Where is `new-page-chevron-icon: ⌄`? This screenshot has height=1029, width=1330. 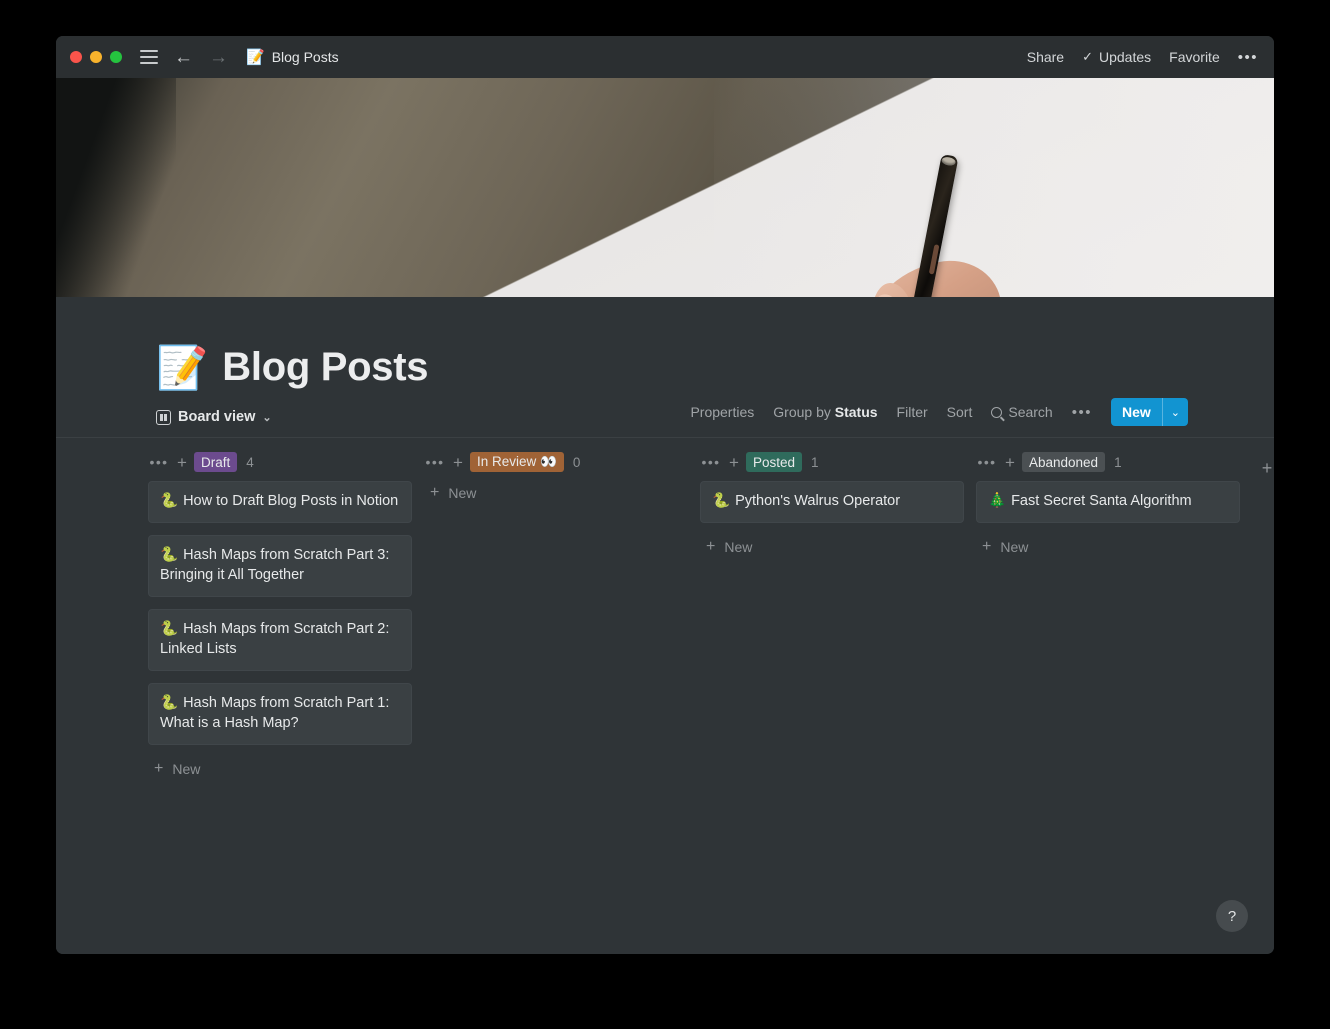
new-page-chevron-icon: ⌄ is located at coordinates (1175, 412).